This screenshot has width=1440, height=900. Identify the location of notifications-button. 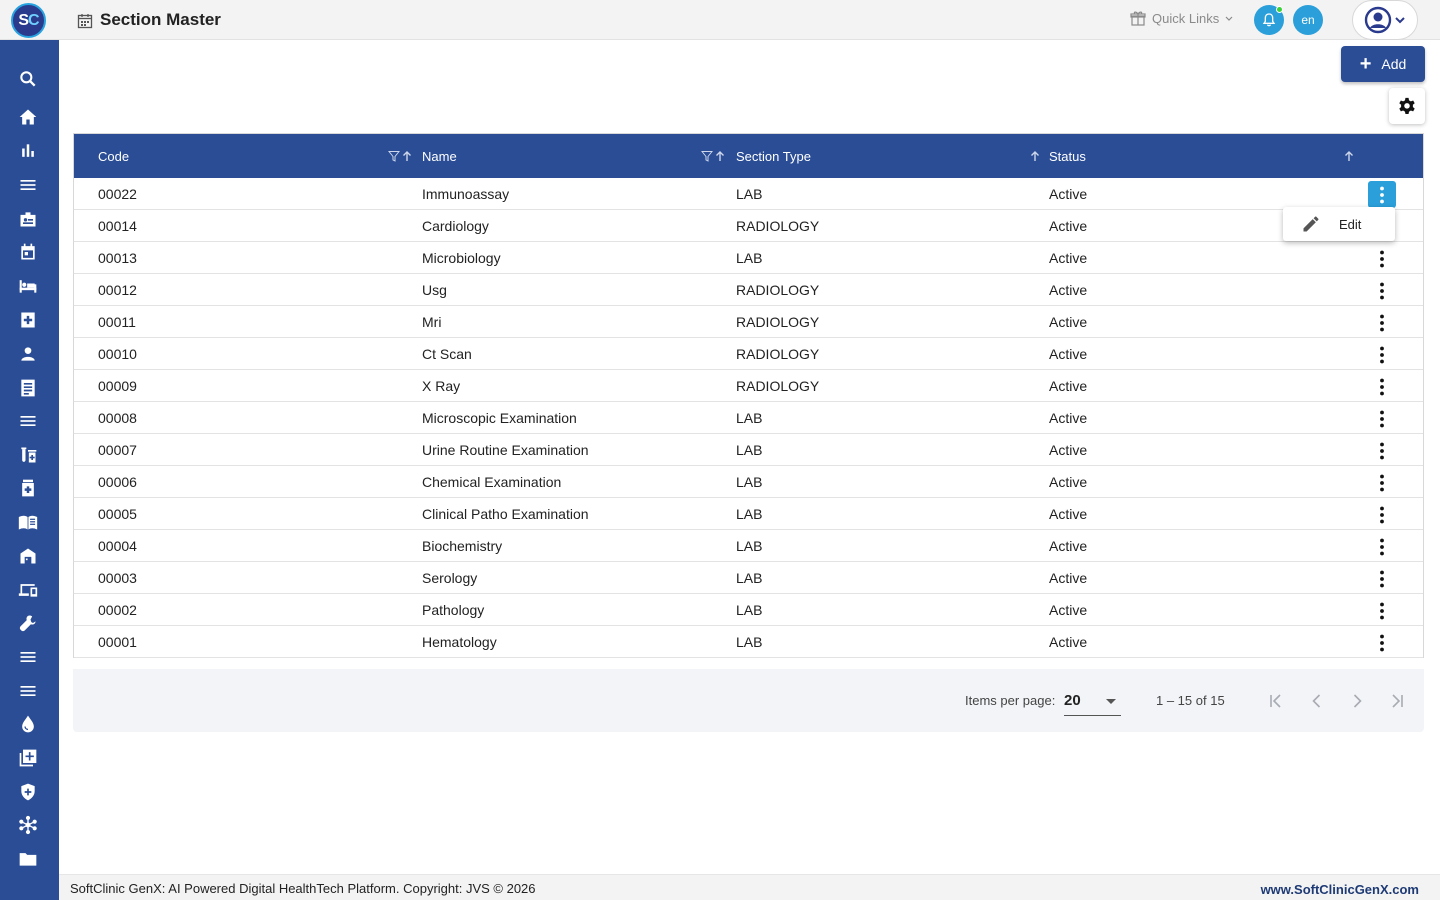
(1269, 20).